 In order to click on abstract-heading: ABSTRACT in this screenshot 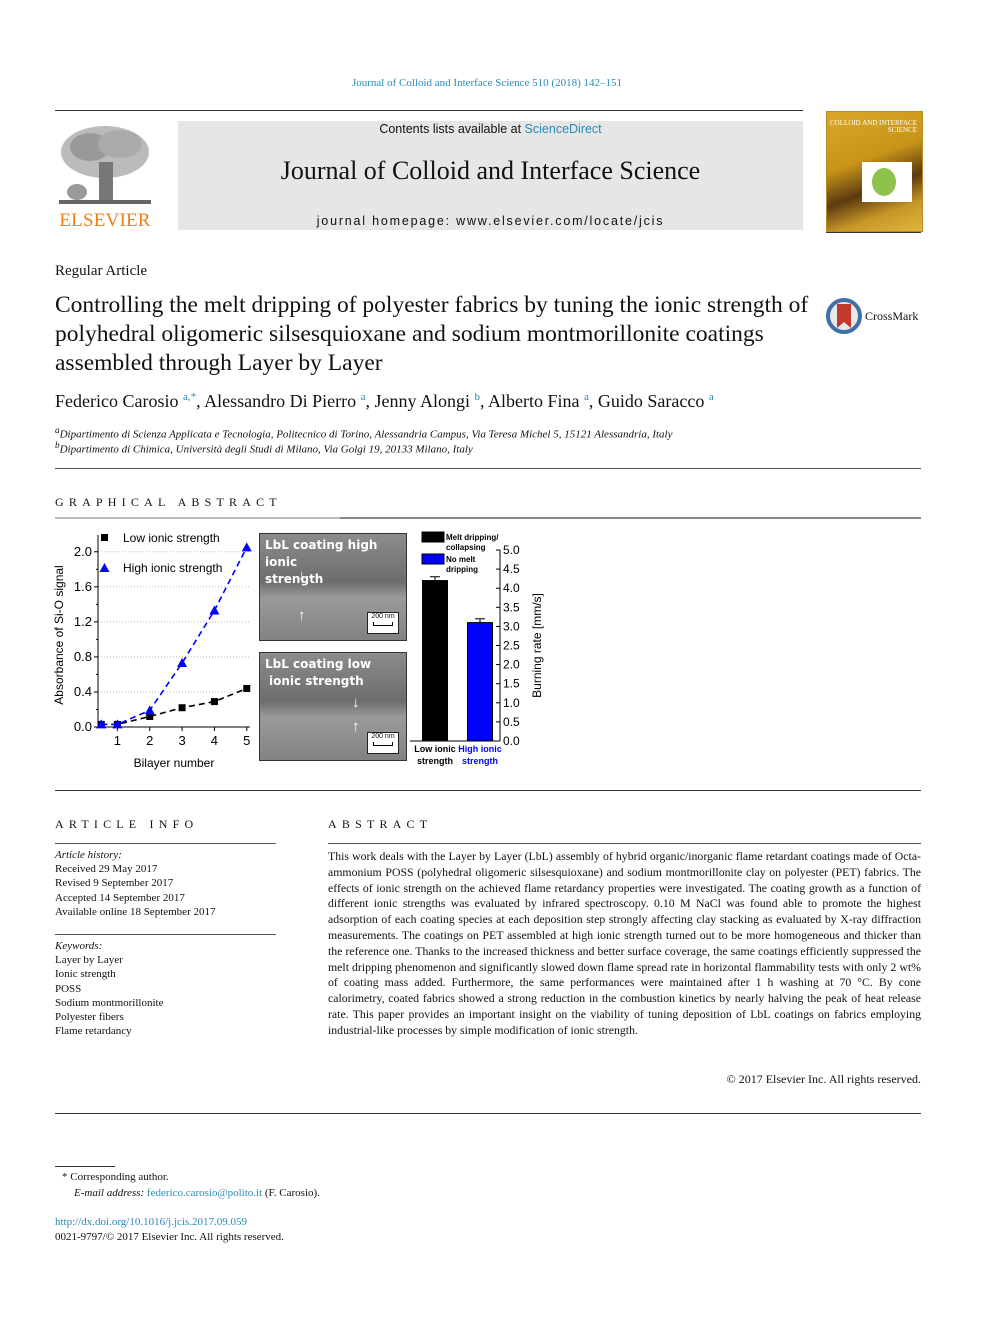, I will do `click(380, 824)`.